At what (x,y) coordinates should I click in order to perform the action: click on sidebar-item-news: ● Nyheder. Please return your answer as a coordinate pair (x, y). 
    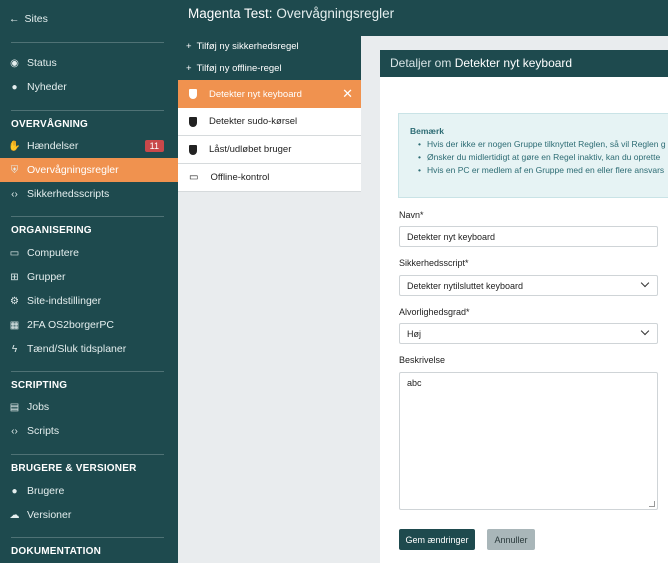
    Looking at the image, I should click on (89, 87).